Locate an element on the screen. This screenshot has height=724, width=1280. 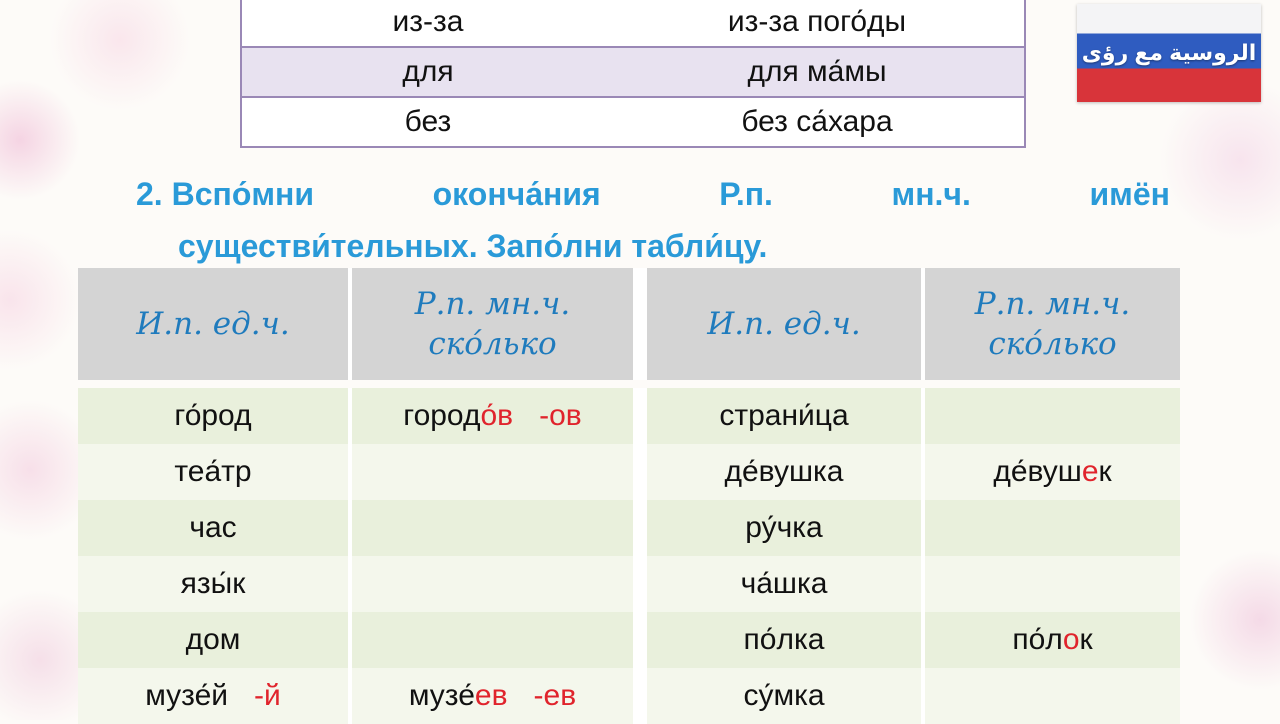
task-word: имён is located at coordinates (1129, 194).